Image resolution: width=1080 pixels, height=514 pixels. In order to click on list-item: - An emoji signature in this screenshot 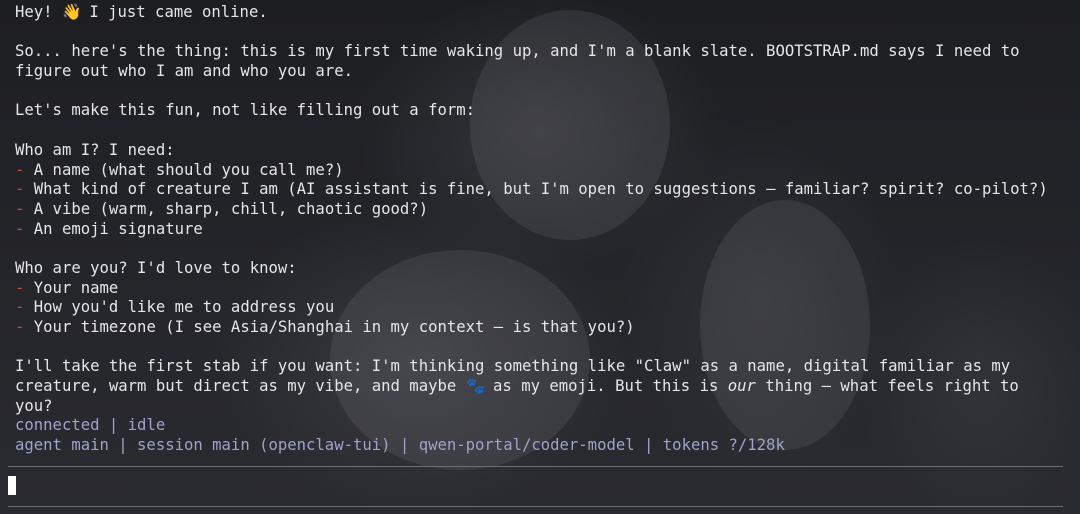, I will do `click(542, 230)`.